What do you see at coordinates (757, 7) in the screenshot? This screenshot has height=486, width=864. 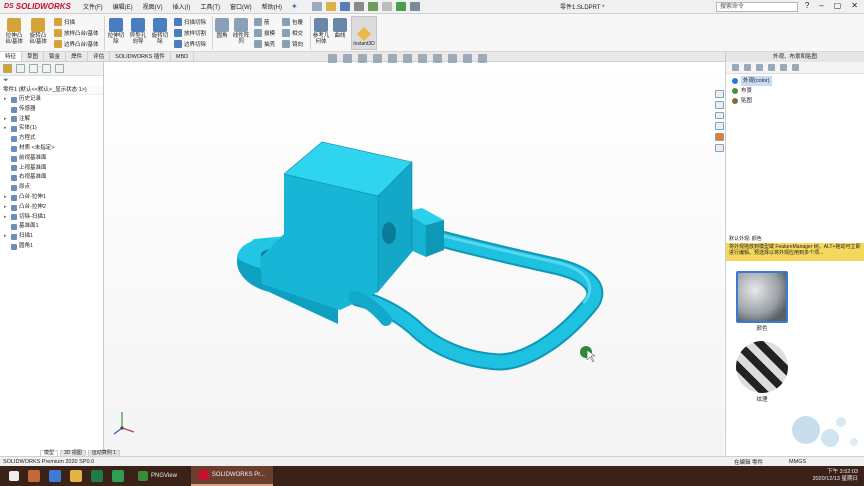 I see `search-commands-input: 搜索命令` at bounding box center [757, 7].